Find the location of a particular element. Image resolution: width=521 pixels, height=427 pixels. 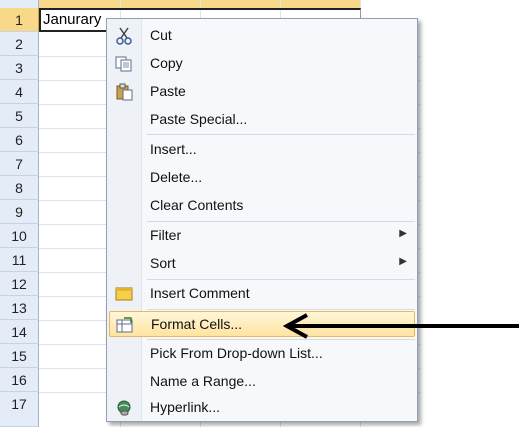

row-header-8: 8 is located at coordinates (19, 188).